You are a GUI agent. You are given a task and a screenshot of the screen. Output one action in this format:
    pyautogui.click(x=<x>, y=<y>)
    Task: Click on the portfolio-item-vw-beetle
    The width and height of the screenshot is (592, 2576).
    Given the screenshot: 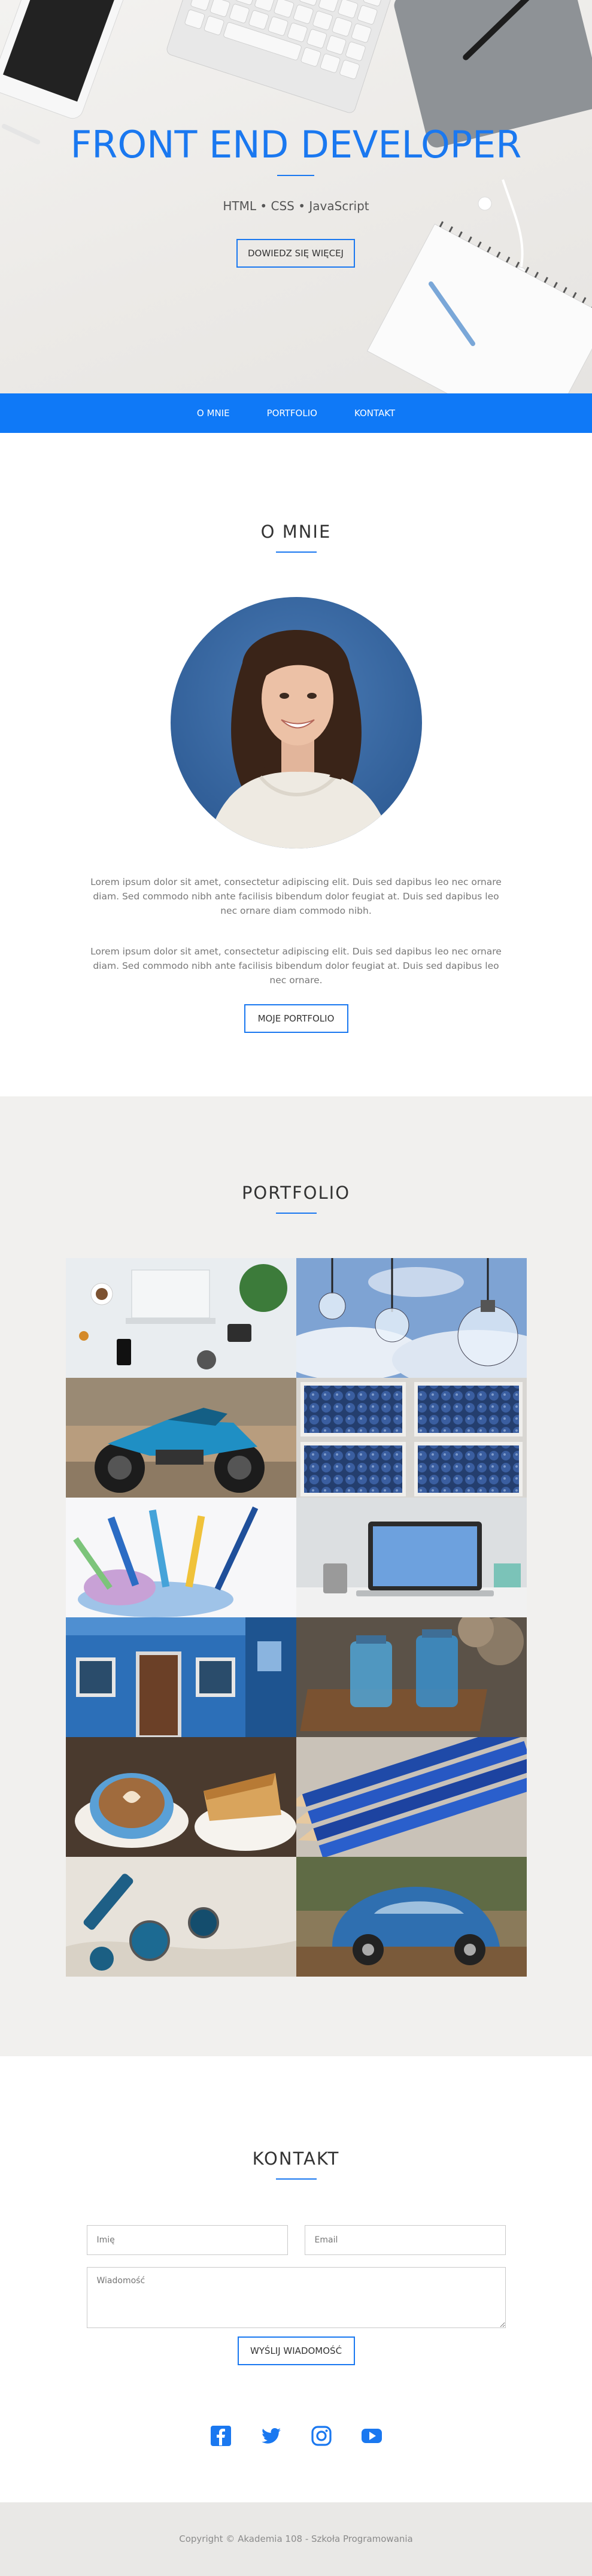 What is the action you would take?
    pyautogui.click(x=411, y=1917)
    